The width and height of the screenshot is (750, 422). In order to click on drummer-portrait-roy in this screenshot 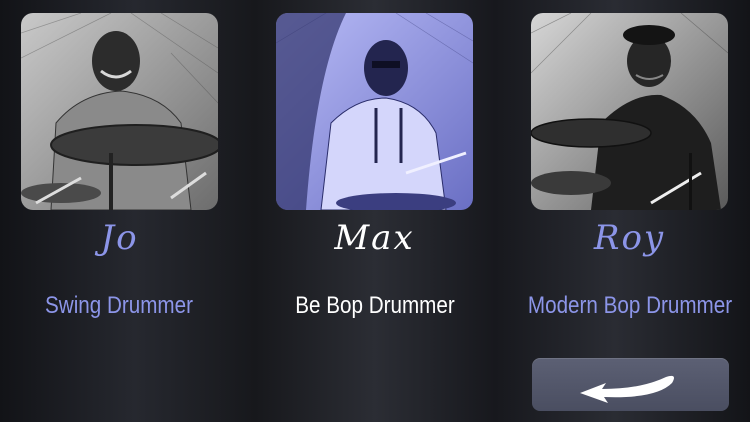, I will do `click(629, 111)`.